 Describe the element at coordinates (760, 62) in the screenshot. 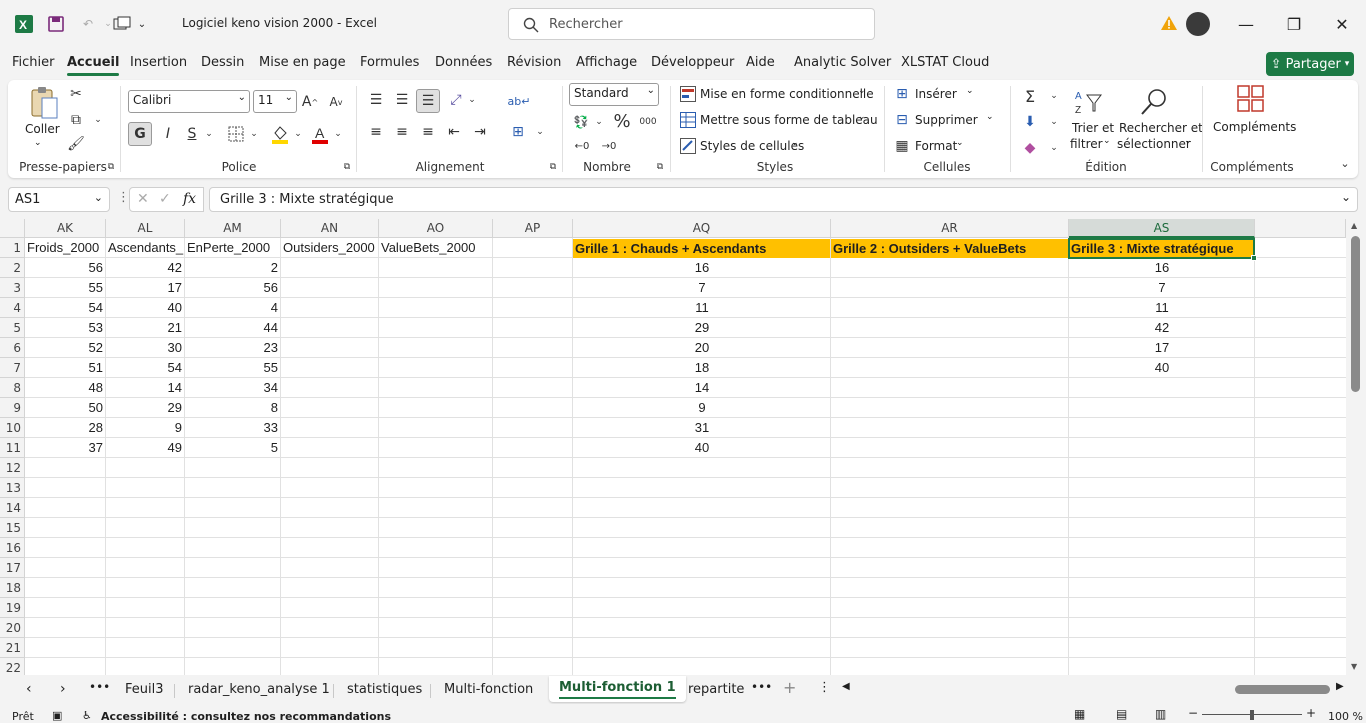

I see `tab-aide: Aide` at that location.